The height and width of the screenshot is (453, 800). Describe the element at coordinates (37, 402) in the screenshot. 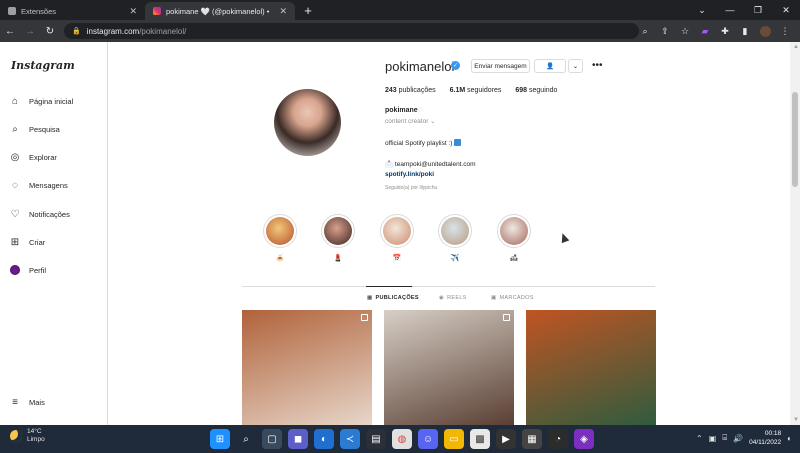

I see `sidebar-item-label: Mais` at that location.